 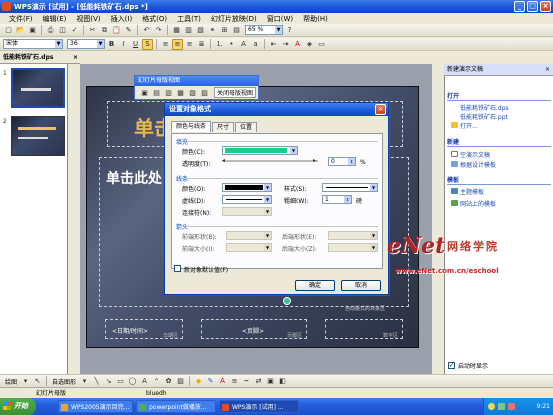 What do you see at coordinates (246, 381) in the screenshot?
I see `dash-style-icon: ┅` at bounding box center [246, 381].